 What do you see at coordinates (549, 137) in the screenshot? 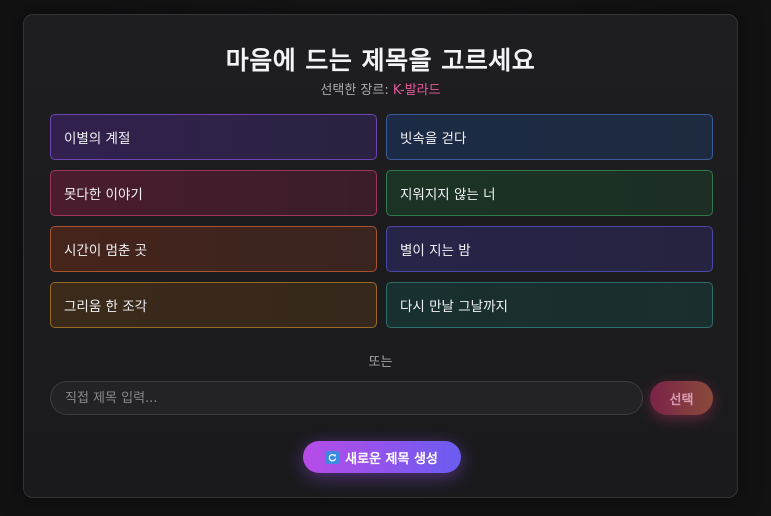
I see `title-option: 빗속을 걷다` at bounding box center [549, 137].